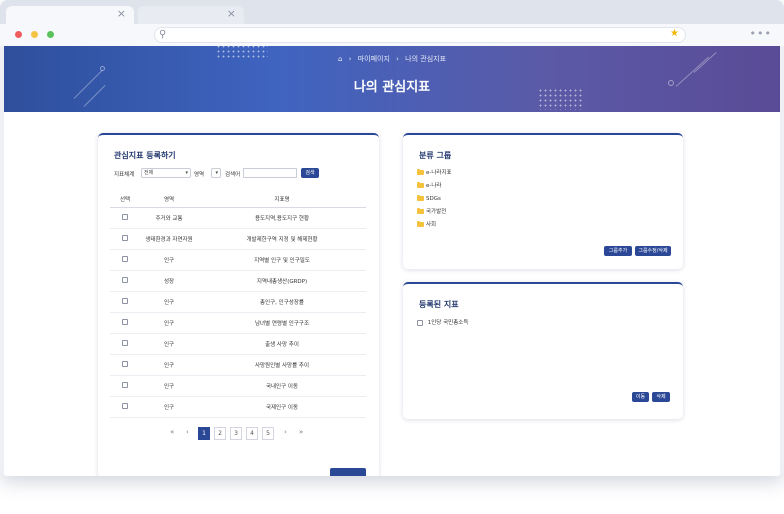 This screenshot has width=784, height=514. I want to click on browser-tab-1: ×, so click(70, 15).